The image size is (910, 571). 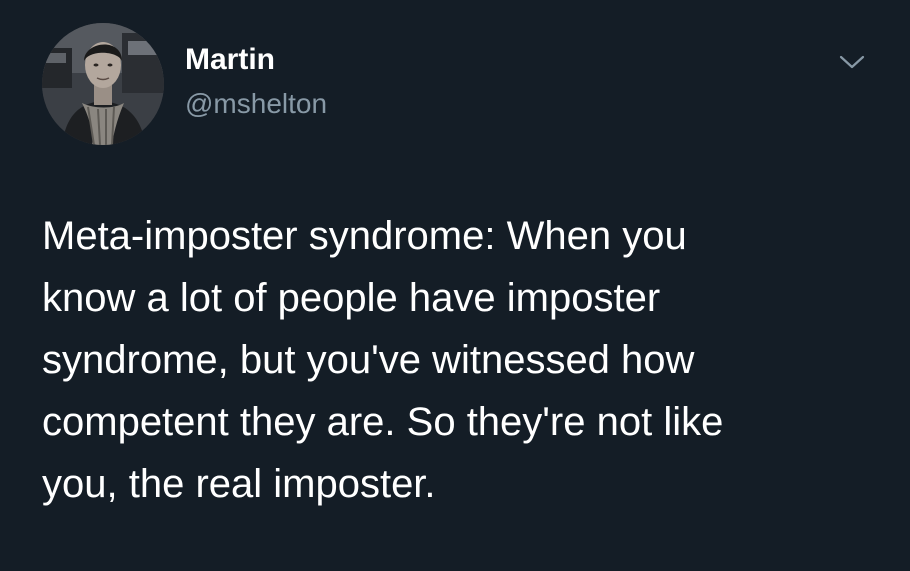 I want to click on tweet-text-line: competent they are. So they're not like, so click(x=383, y=422).